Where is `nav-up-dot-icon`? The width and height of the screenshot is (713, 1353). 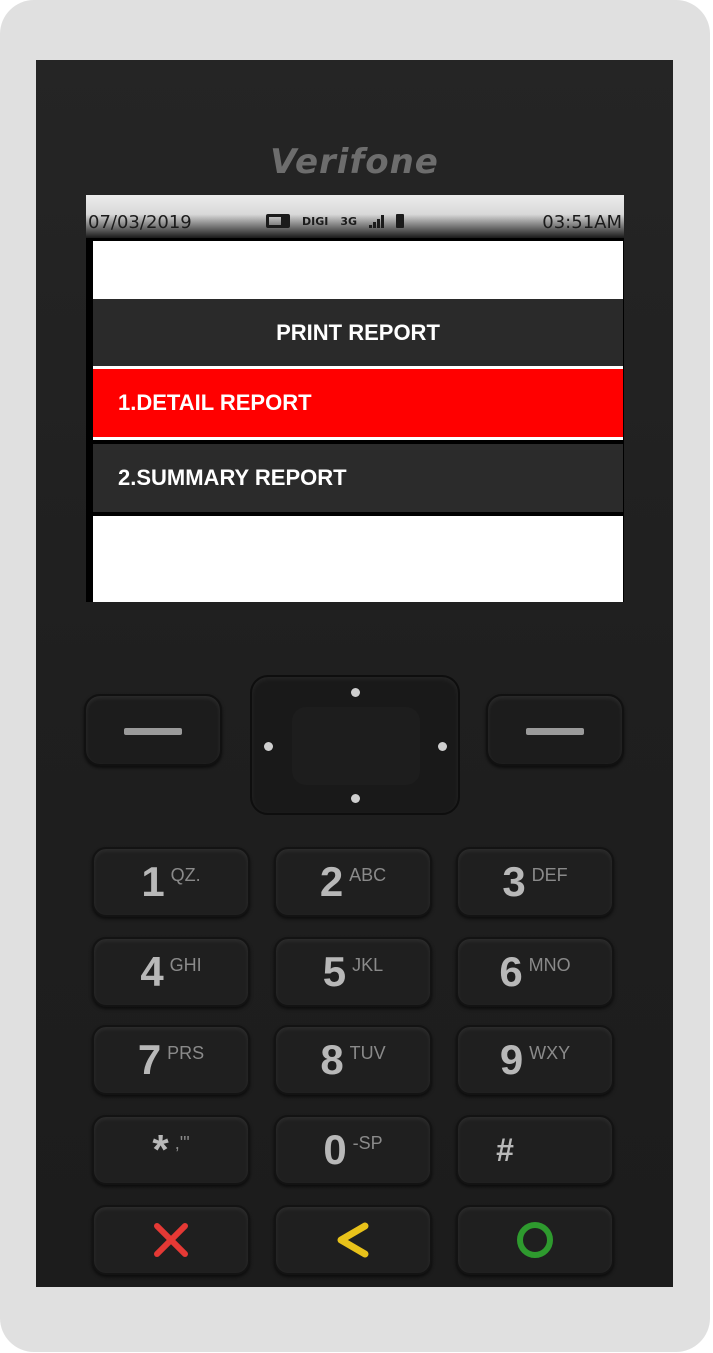
nav-up-dot-icon is located at coordinates (355, 692).